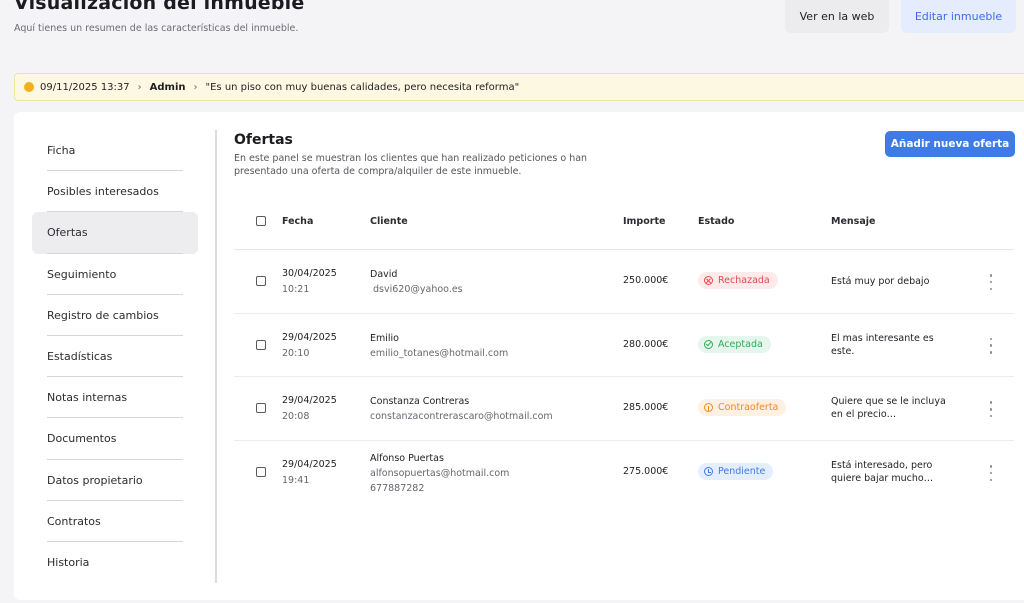 The image size is (1024, 603). Describe the element at coordinates (416, 289) in the screenshot. I see `client-email: dsvi620@yahoo.es` at that location.